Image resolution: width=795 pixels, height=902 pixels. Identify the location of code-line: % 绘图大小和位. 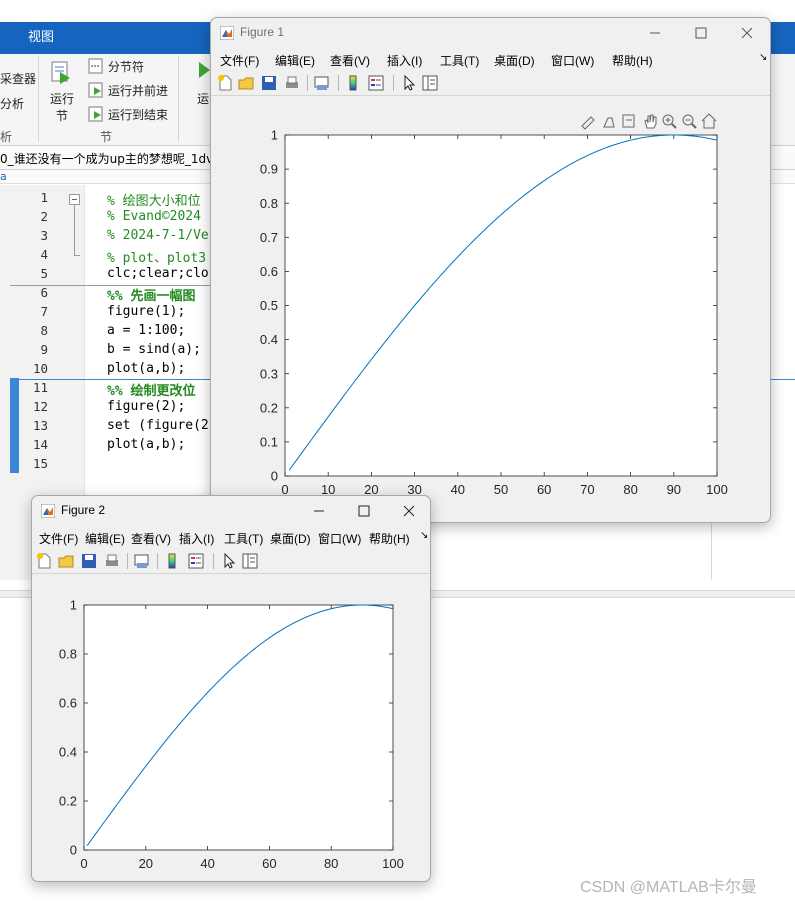
(154, 199).